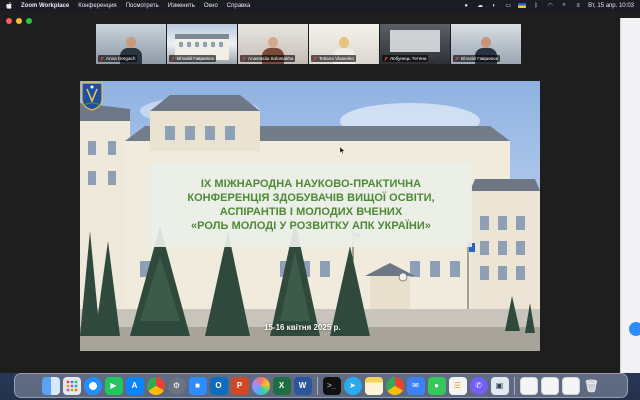 The image size is (640, 400). Describe the element at coordinates (142, 6) in the screenshot. I see `menu-view: Посмотреть` at that location.